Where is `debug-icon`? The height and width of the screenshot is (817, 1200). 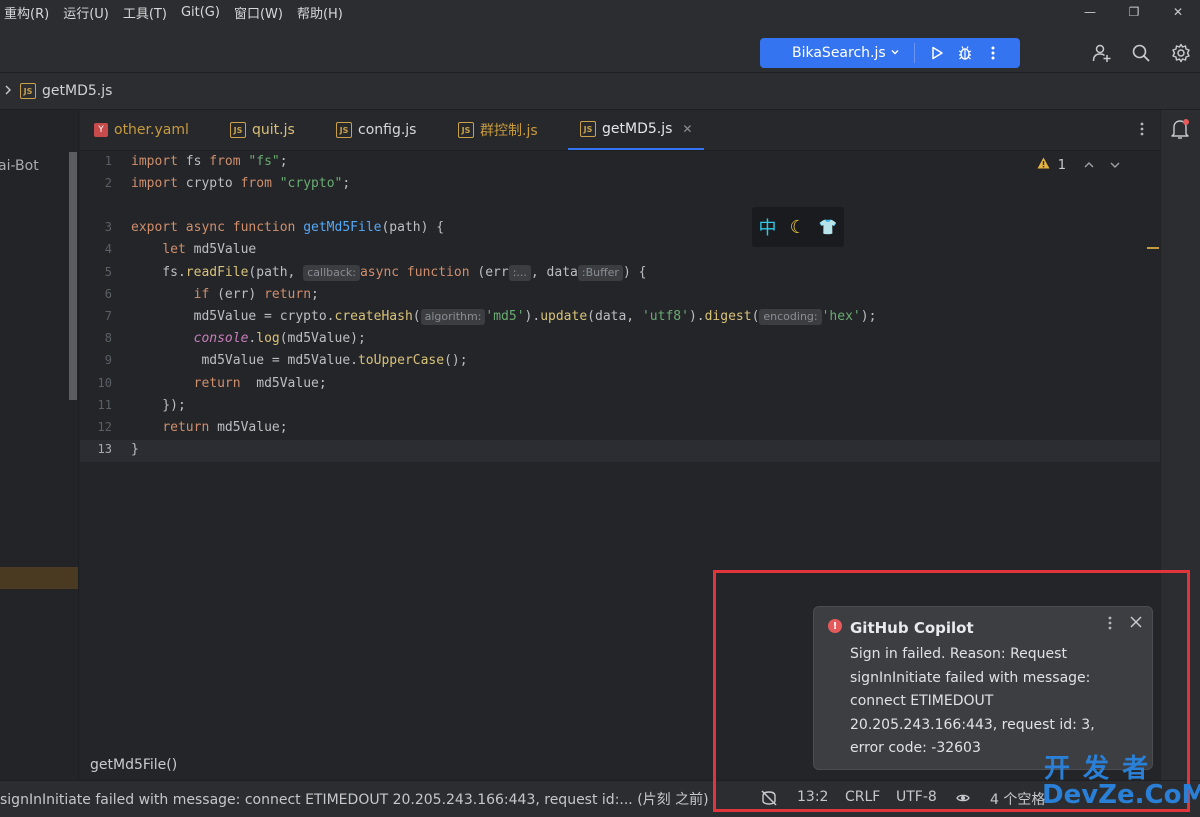
debug-icon is located at coordinates (965, 53).